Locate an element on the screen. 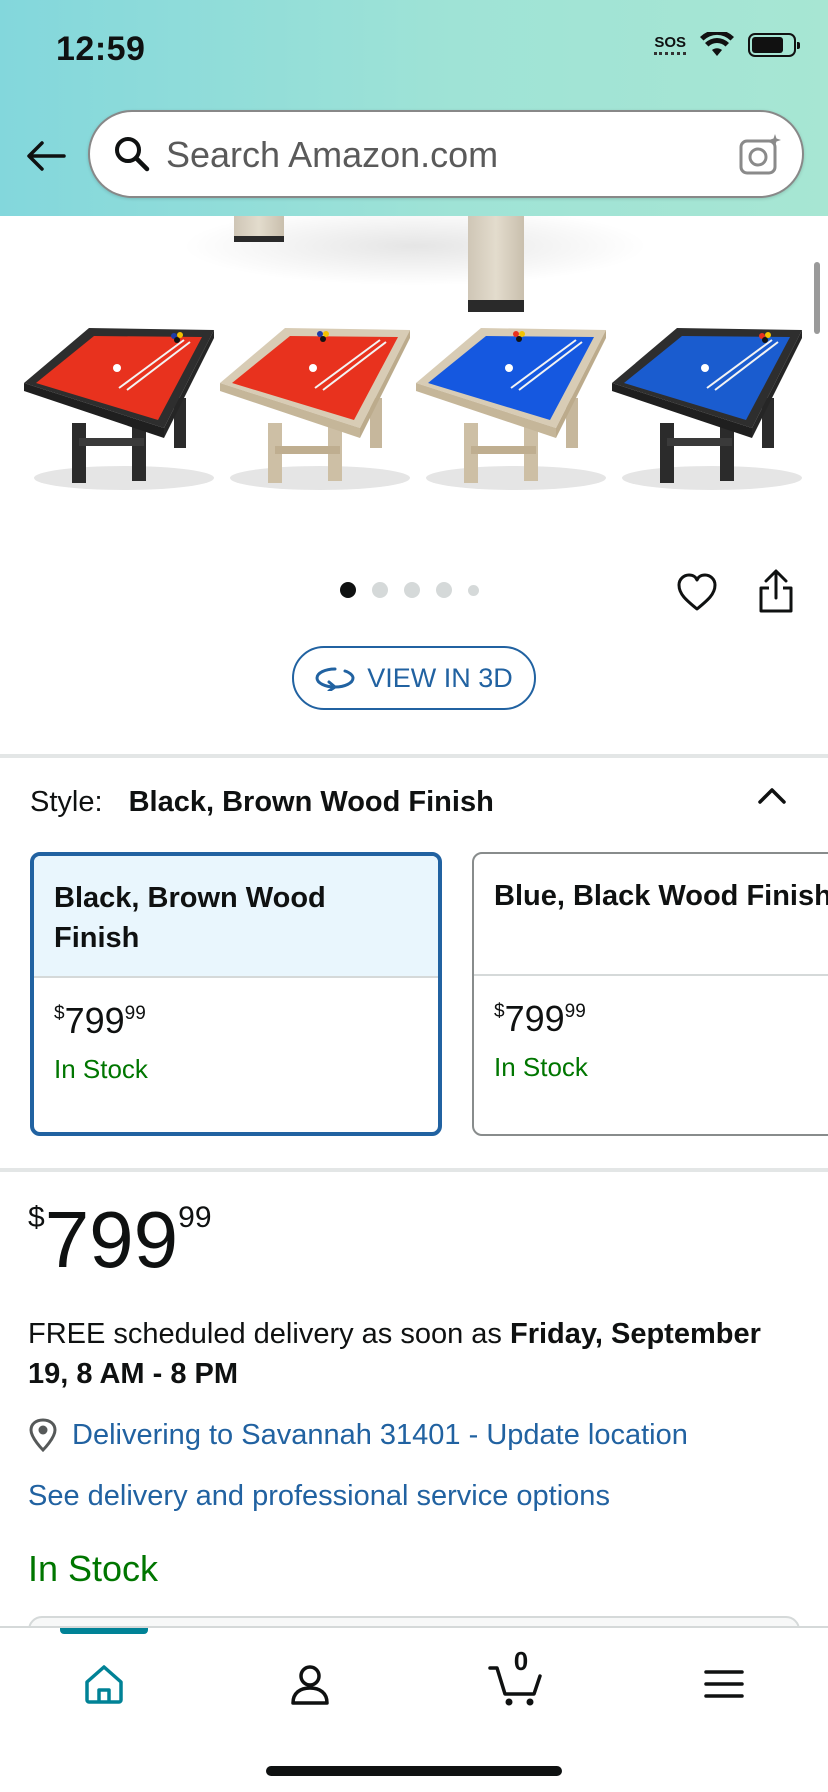 This screenshot has height=1792, width=828. stock-status: In Stock is located at coordinates (93, 1568).